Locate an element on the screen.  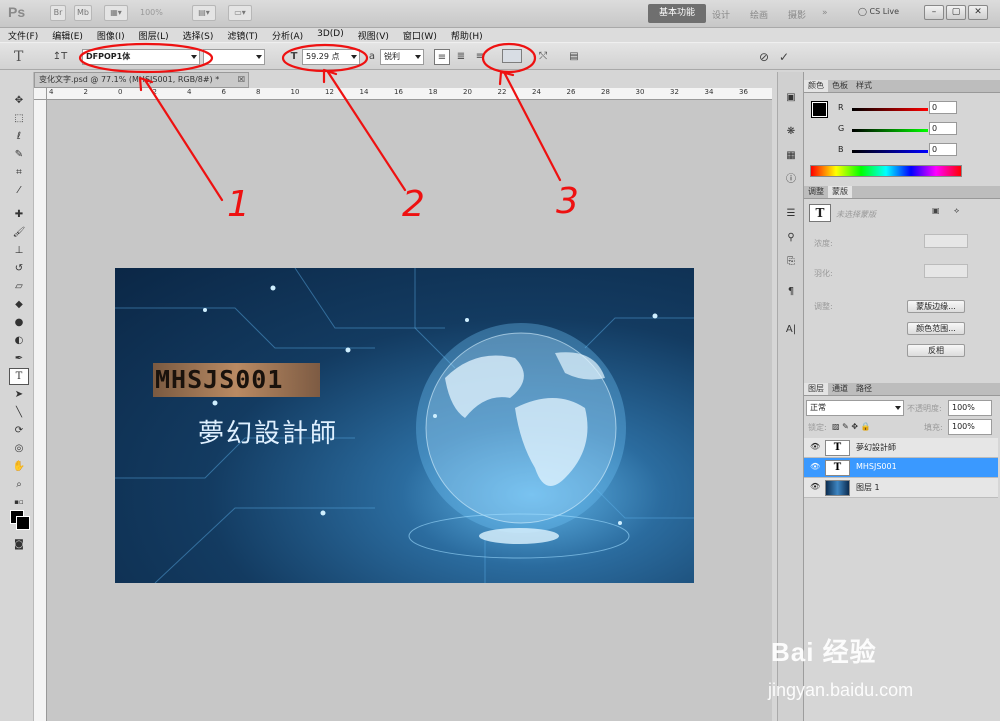
canvas-text-designer: 夢幻設計師 is located at coordinates (268, 431).